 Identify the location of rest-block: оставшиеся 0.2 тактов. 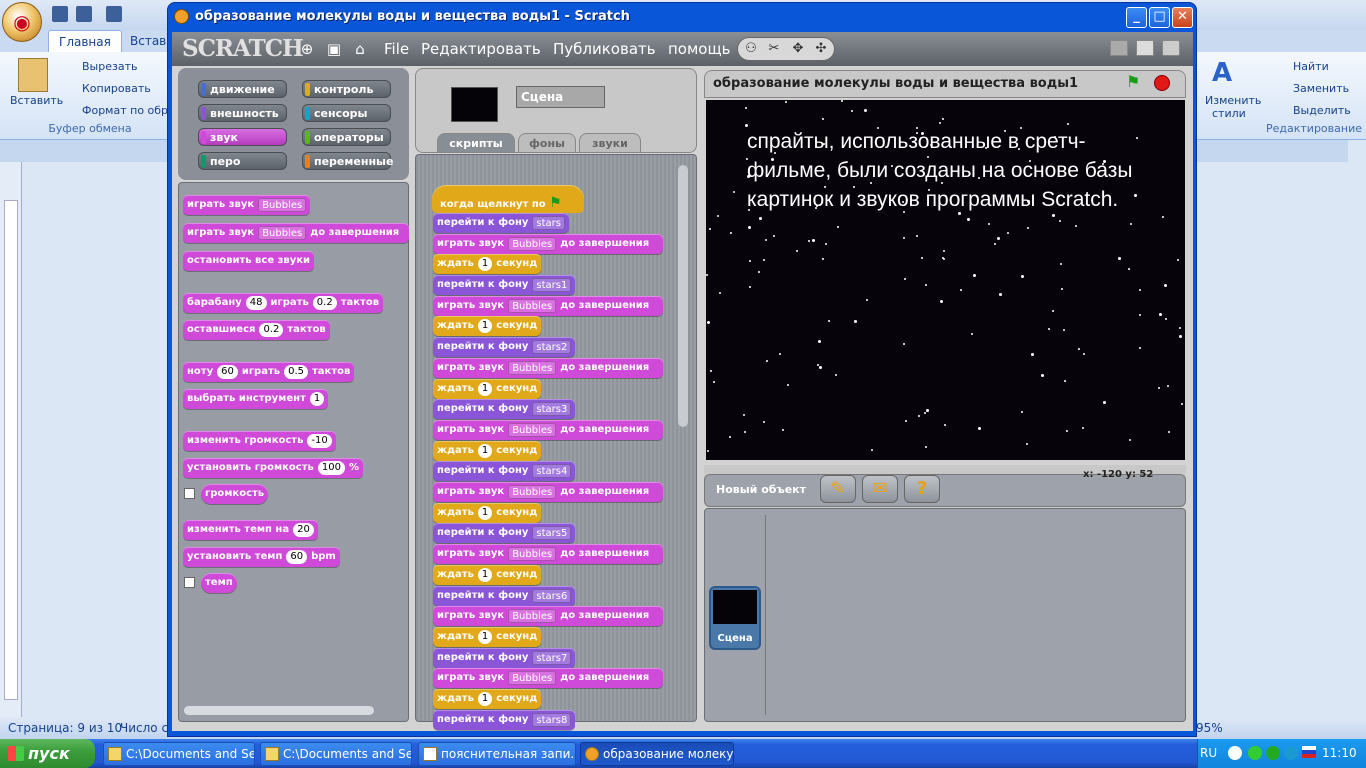
(256, 330).